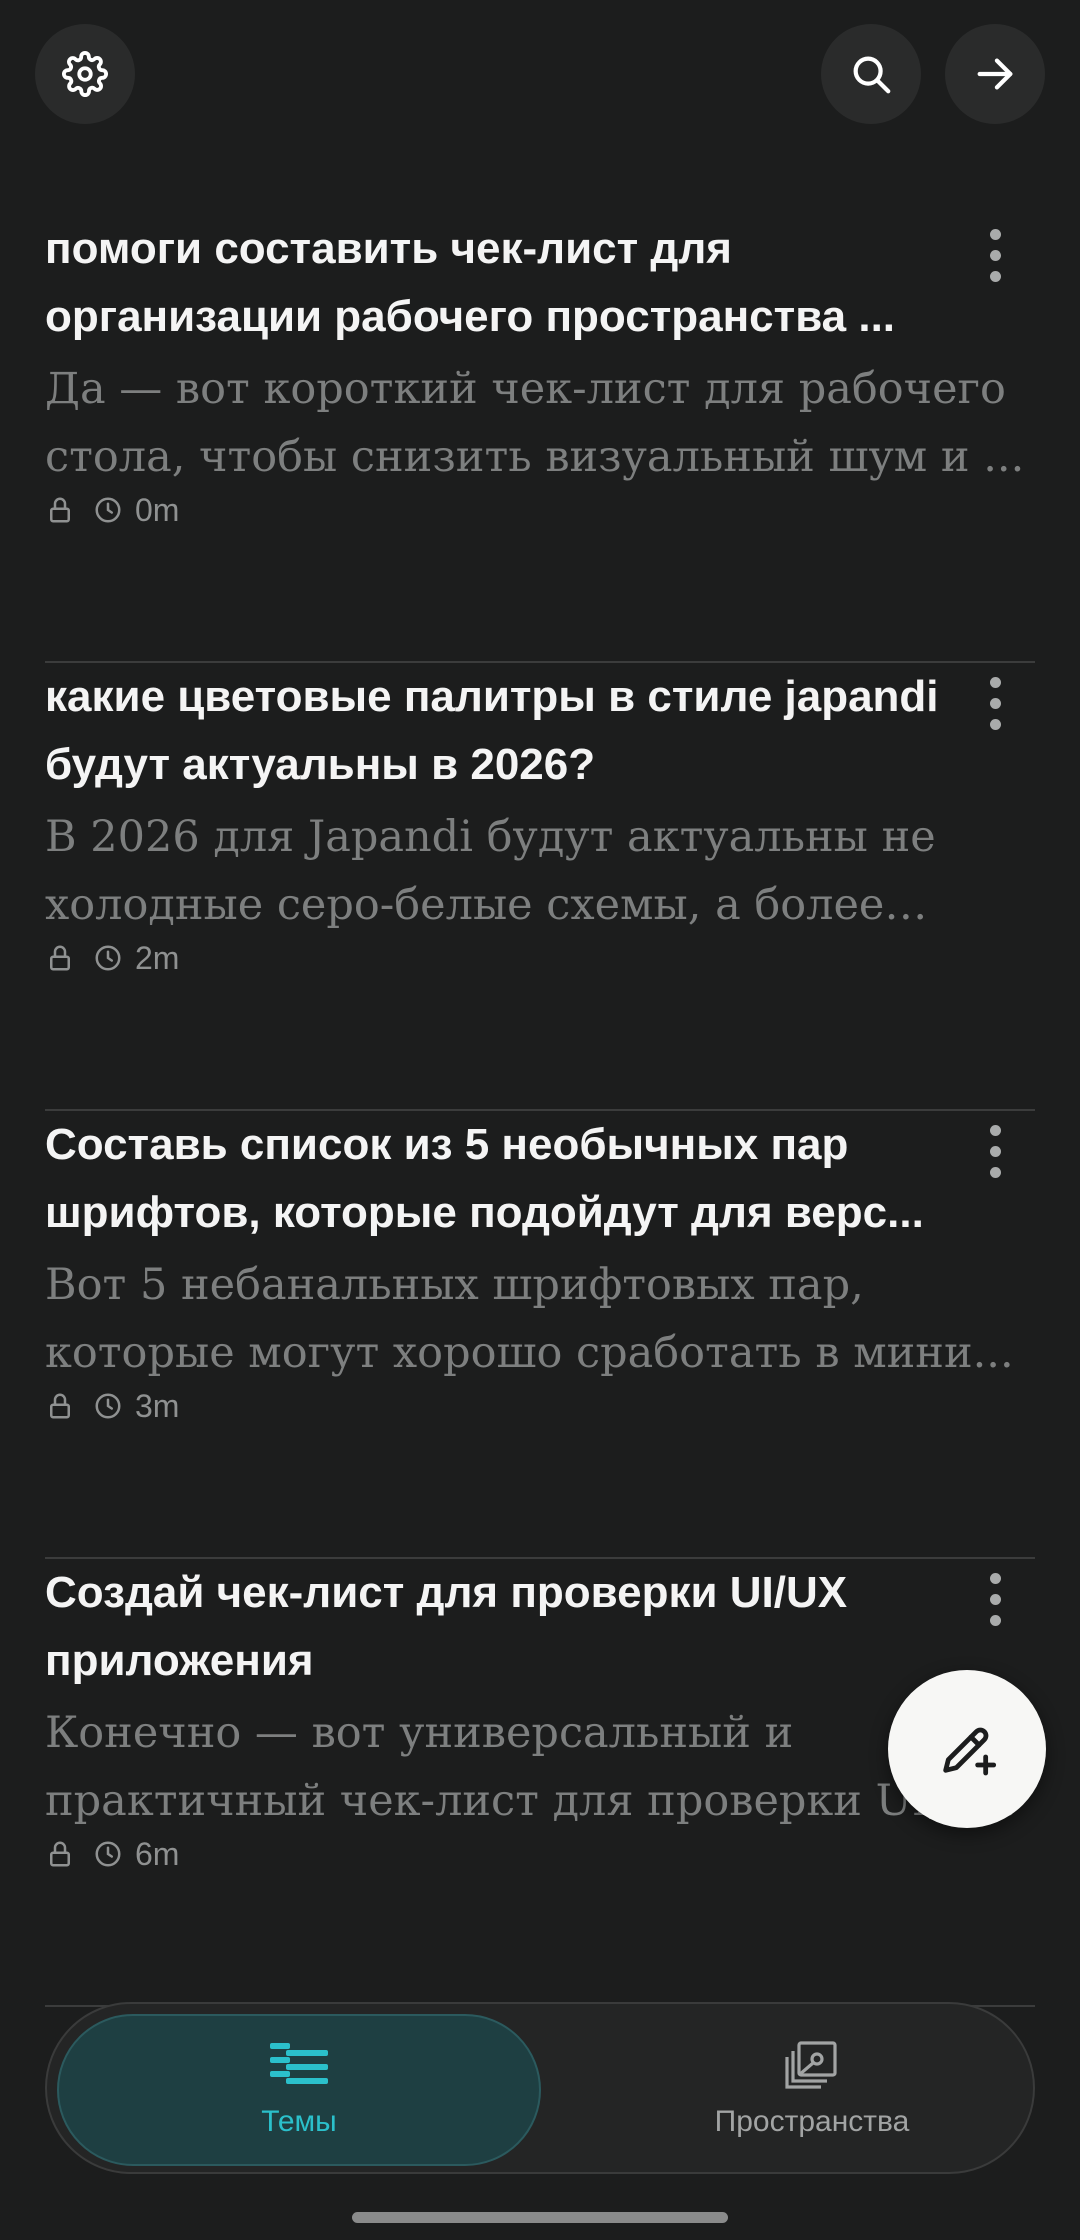 The width and height of the screenshot is (1080, 2240). I want to click on time-label: 0m, so click(157, 509).